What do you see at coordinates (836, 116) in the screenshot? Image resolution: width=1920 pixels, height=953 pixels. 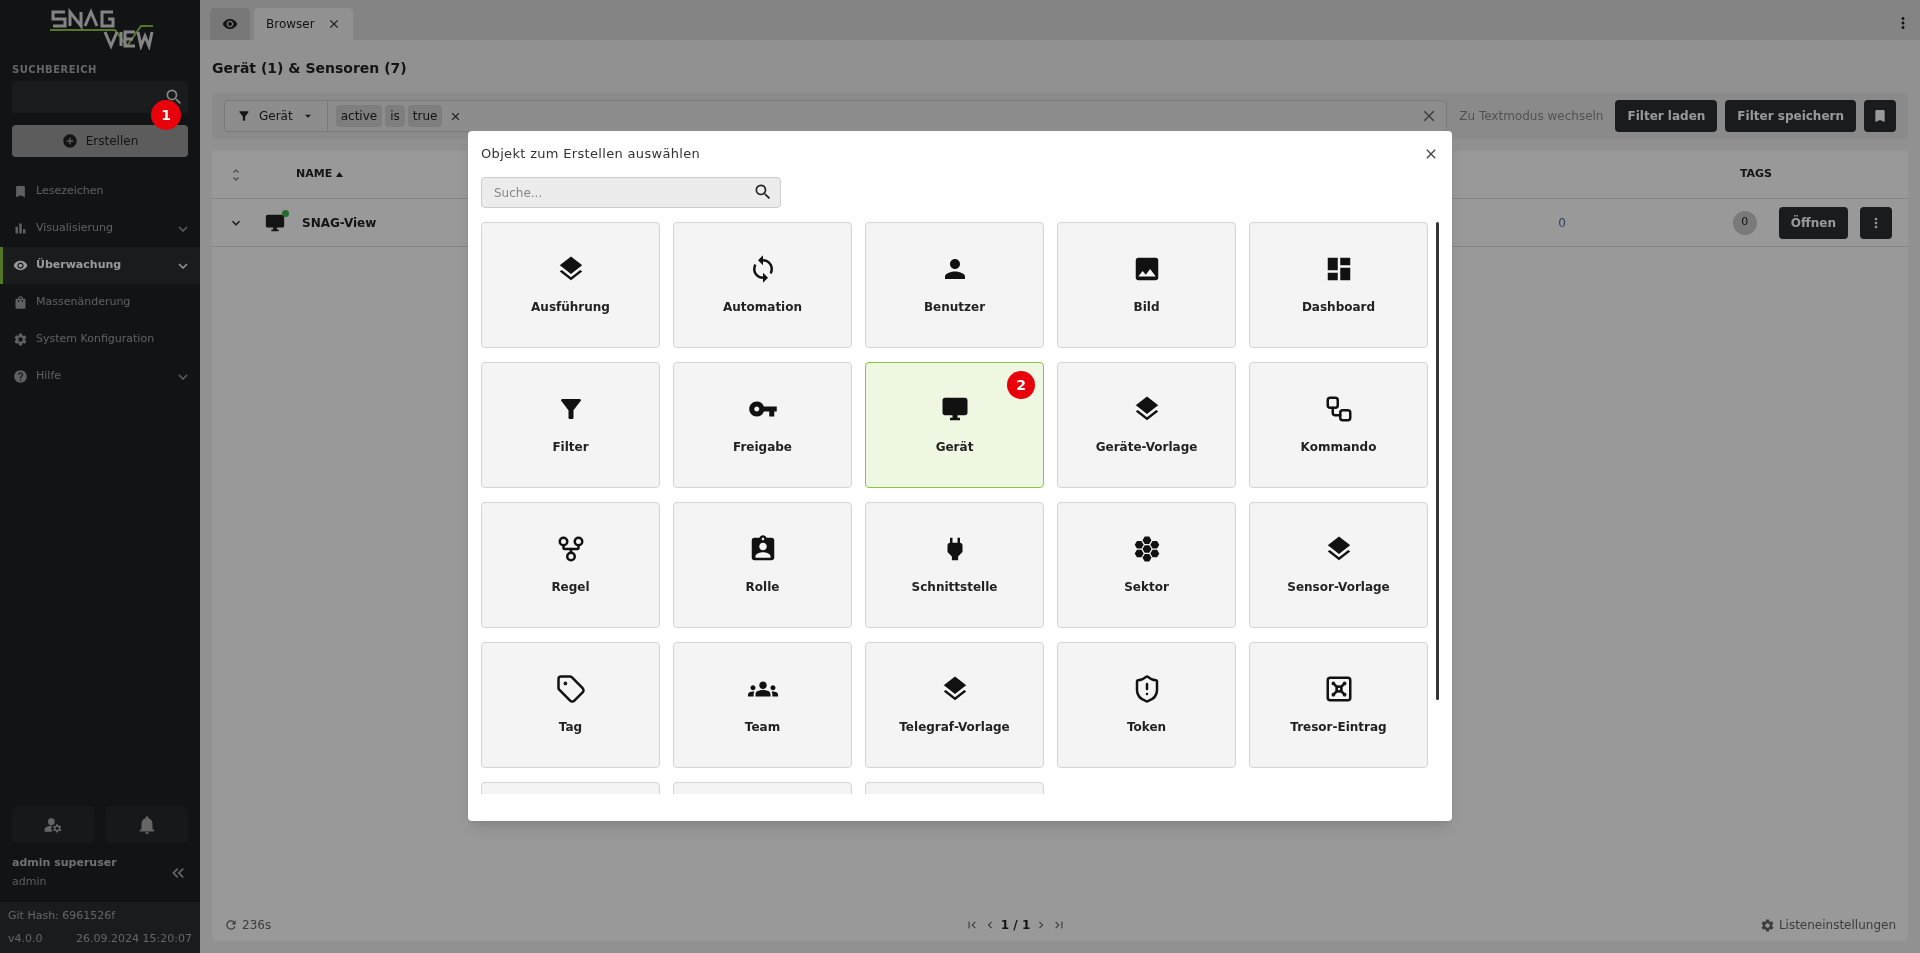 I see `filter-field: Gerät active is true` at bounding box center [836, 116].